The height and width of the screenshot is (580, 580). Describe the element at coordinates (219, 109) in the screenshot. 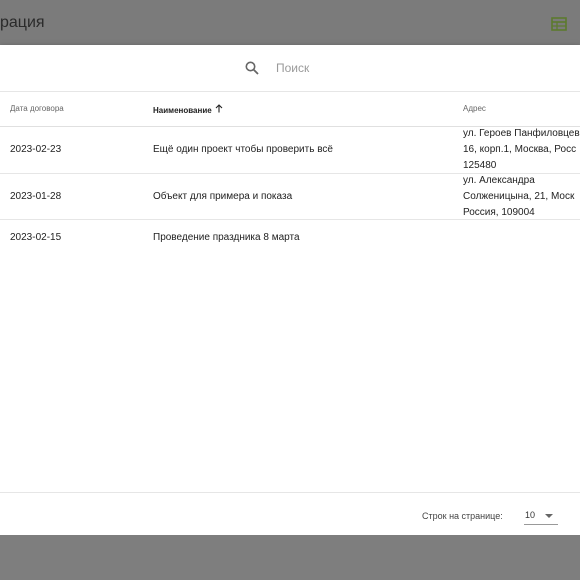

I see `arrow-up-icon` at that location.